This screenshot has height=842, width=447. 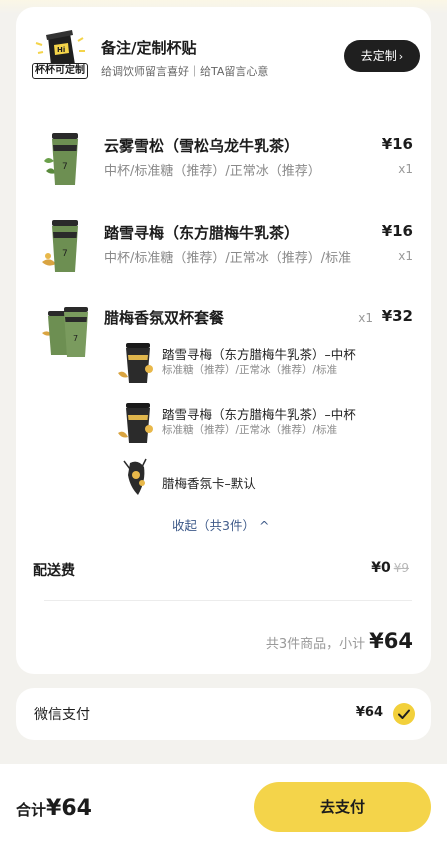 I want to click on checkmark-glyph, so click(x=404, y=714).